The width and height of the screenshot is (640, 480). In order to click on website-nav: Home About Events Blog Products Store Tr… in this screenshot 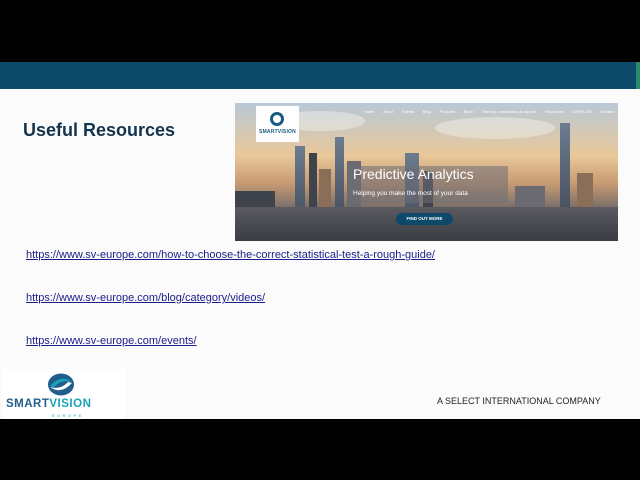, I will do `click(489, 111)`.